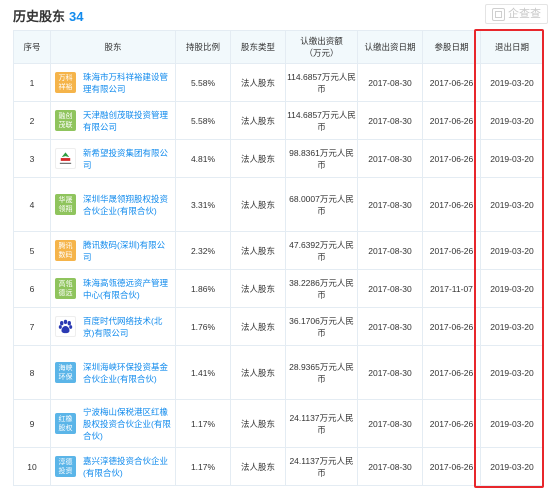 The height and width of the screenshot is (495, 558). What do you see at coordinates (129, 121) in the screenshot?
I see `shareholder-name-link: 天津融创茂联投资管理有限公司` at bounding box center [129, 121].